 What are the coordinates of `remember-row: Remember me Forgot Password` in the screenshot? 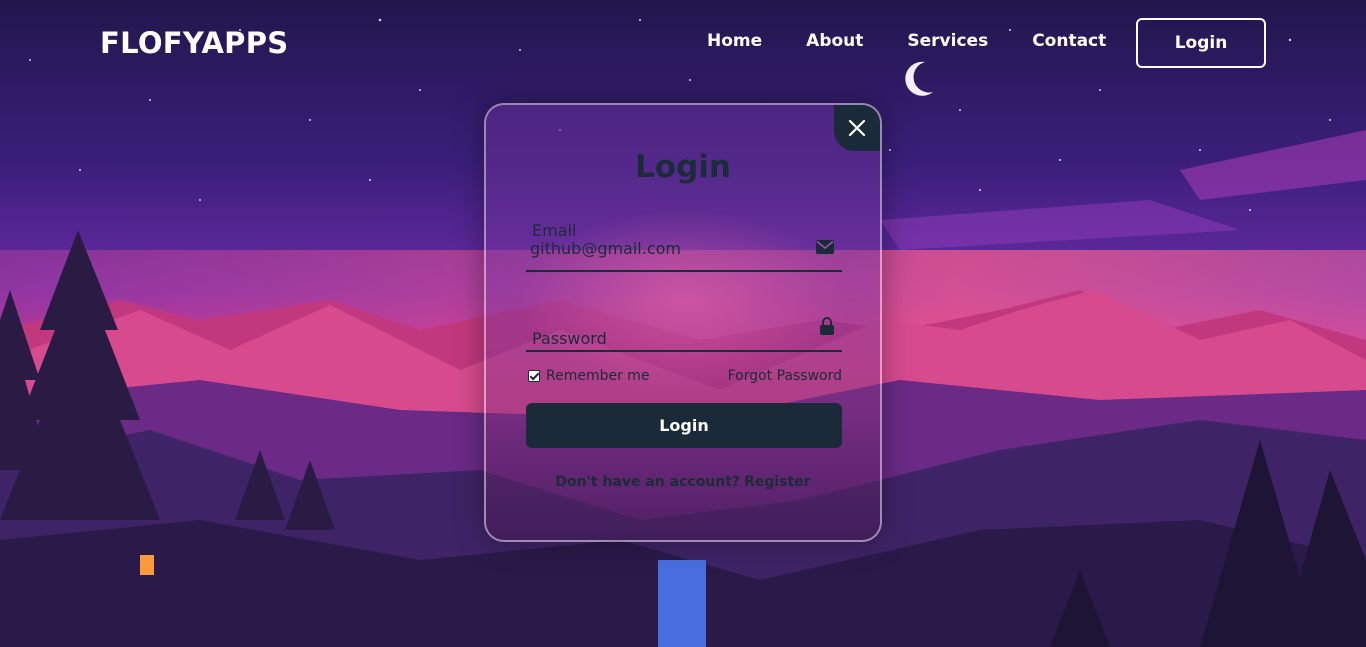 It's located at (684, 377).